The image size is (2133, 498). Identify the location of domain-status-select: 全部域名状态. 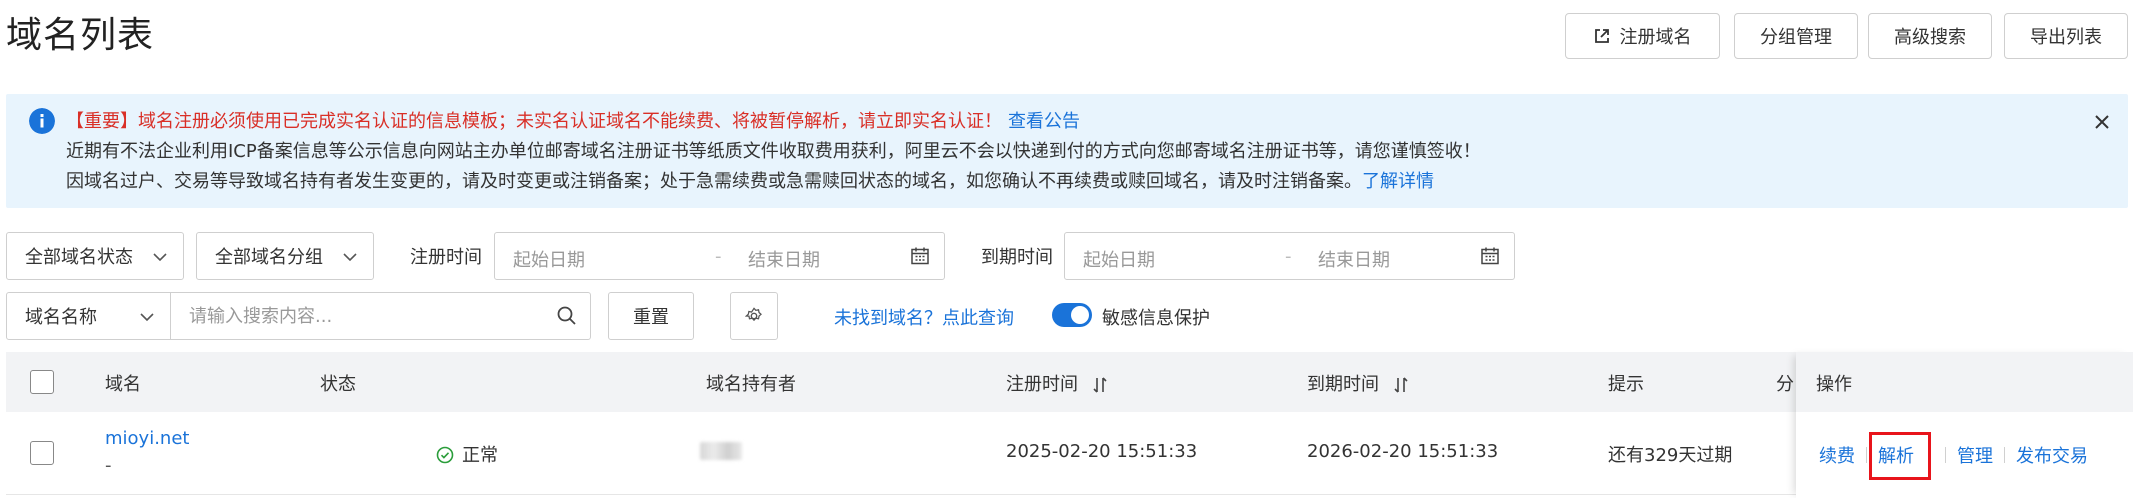
(95, 256).